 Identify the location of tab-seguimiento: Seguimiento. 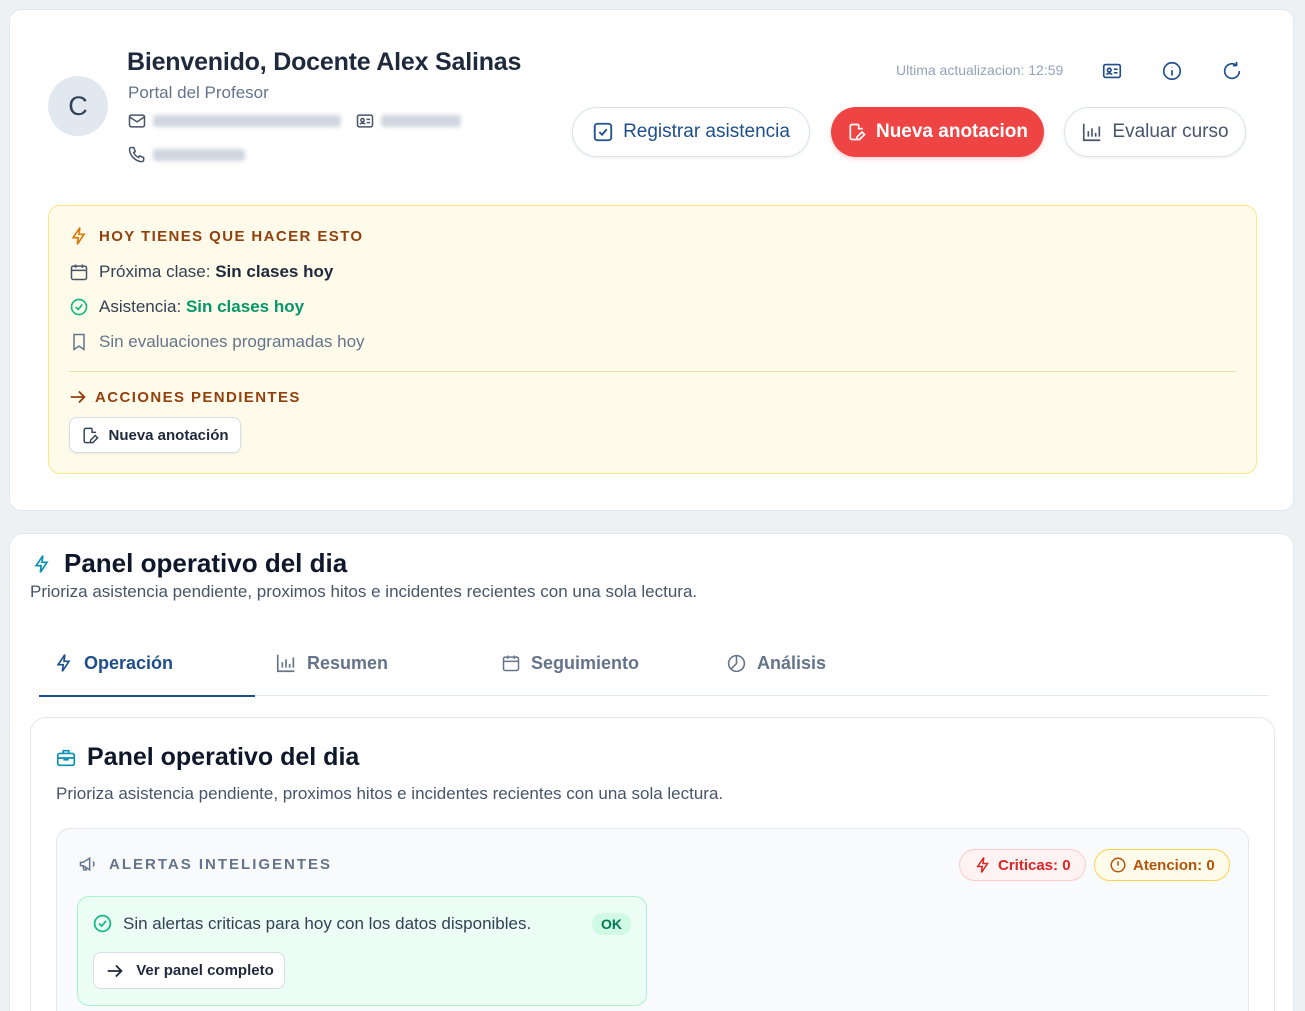
(570, 663).